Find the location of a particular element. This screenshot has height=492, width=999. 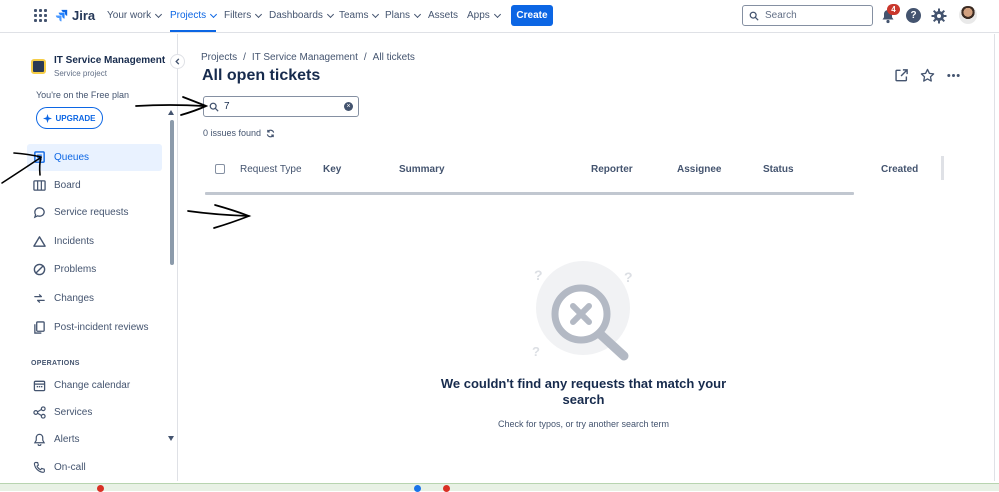

open-external-icon is located at coordinates (901, 75).